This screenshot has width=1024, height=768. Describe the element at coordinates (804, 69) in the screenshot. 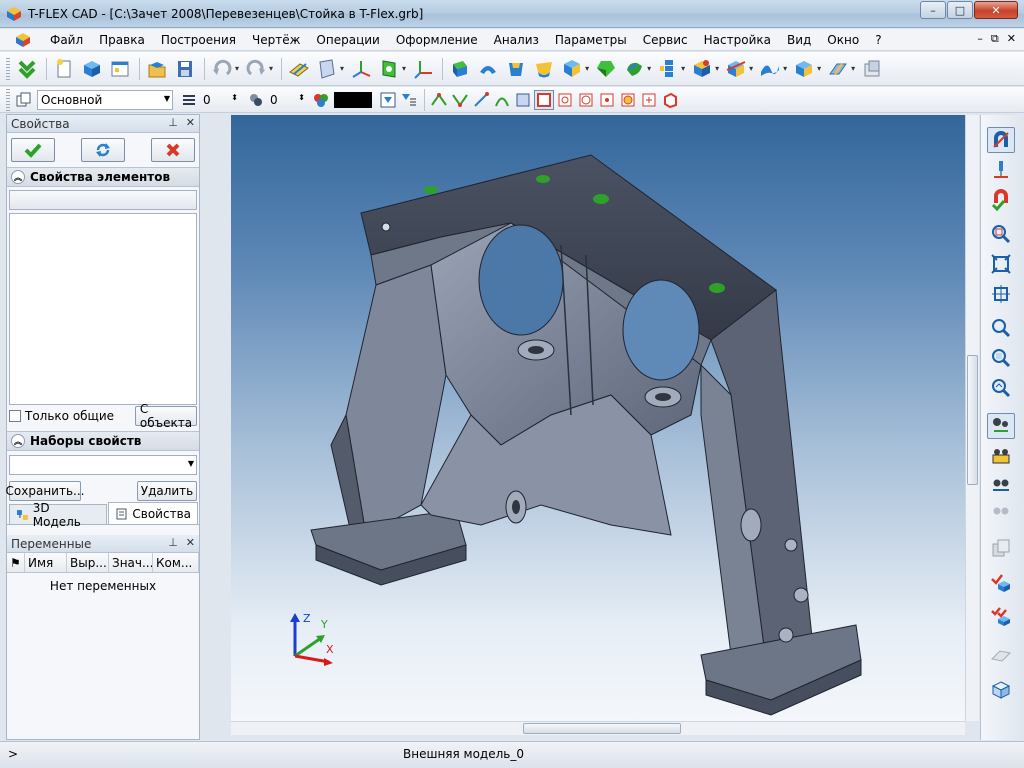

I see `solid-box-icon` at that location.